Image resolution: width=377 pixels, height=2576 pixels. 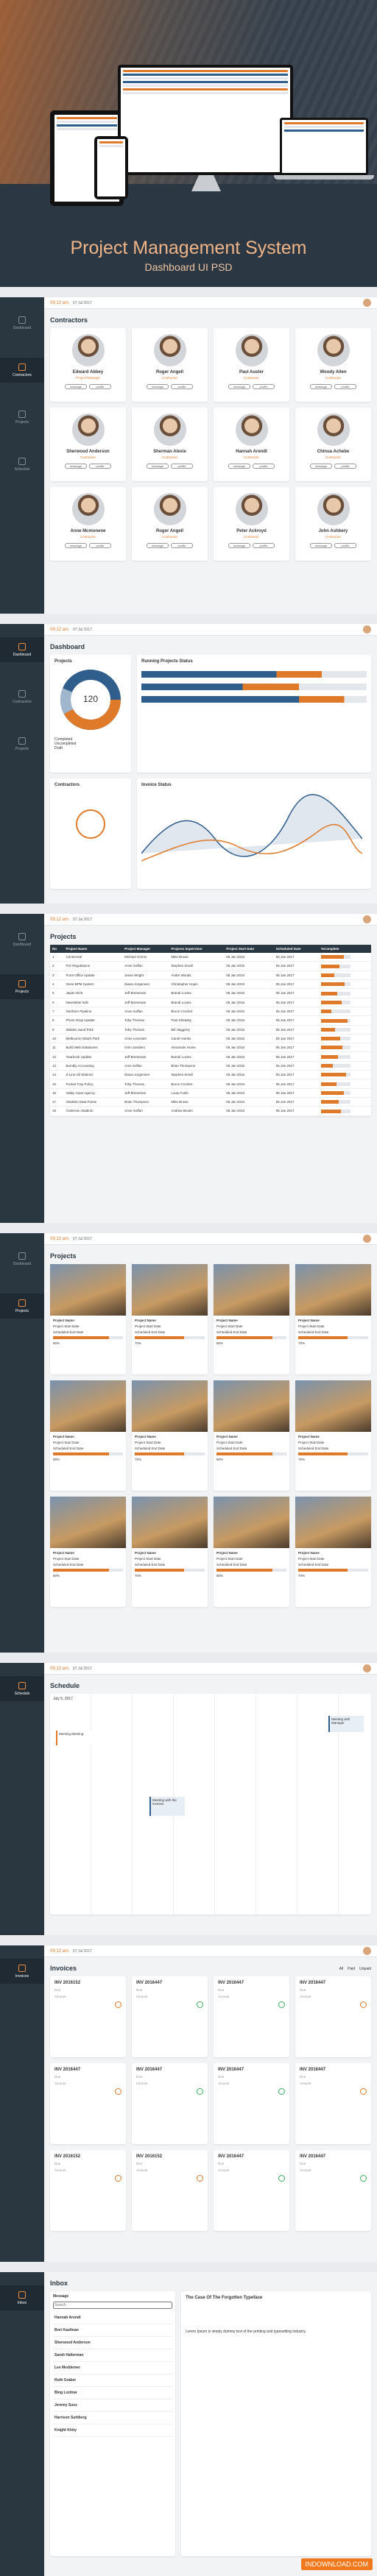 What do you see at coordinates (346, 1724) in the screenshot?
I see `event-item: Meeting with Manager` at bounding box center [346, 1724].